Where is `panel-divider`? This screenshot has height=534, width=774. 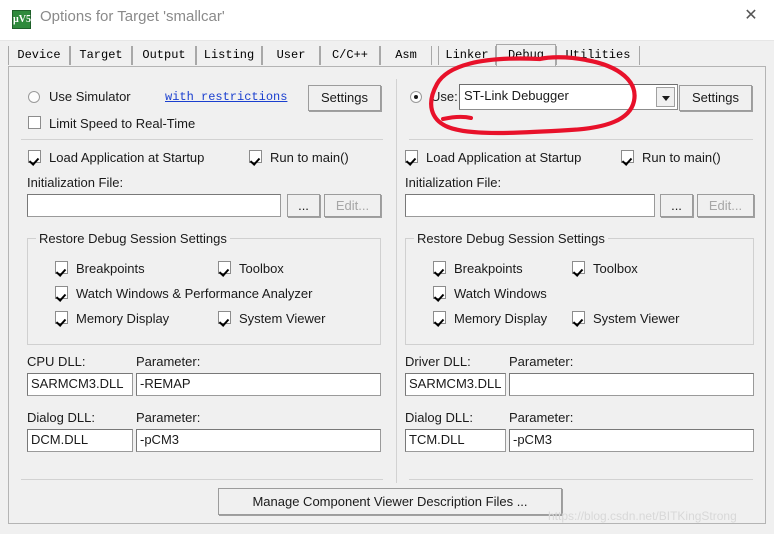
panel-divider is located at coordinates (396, 281).